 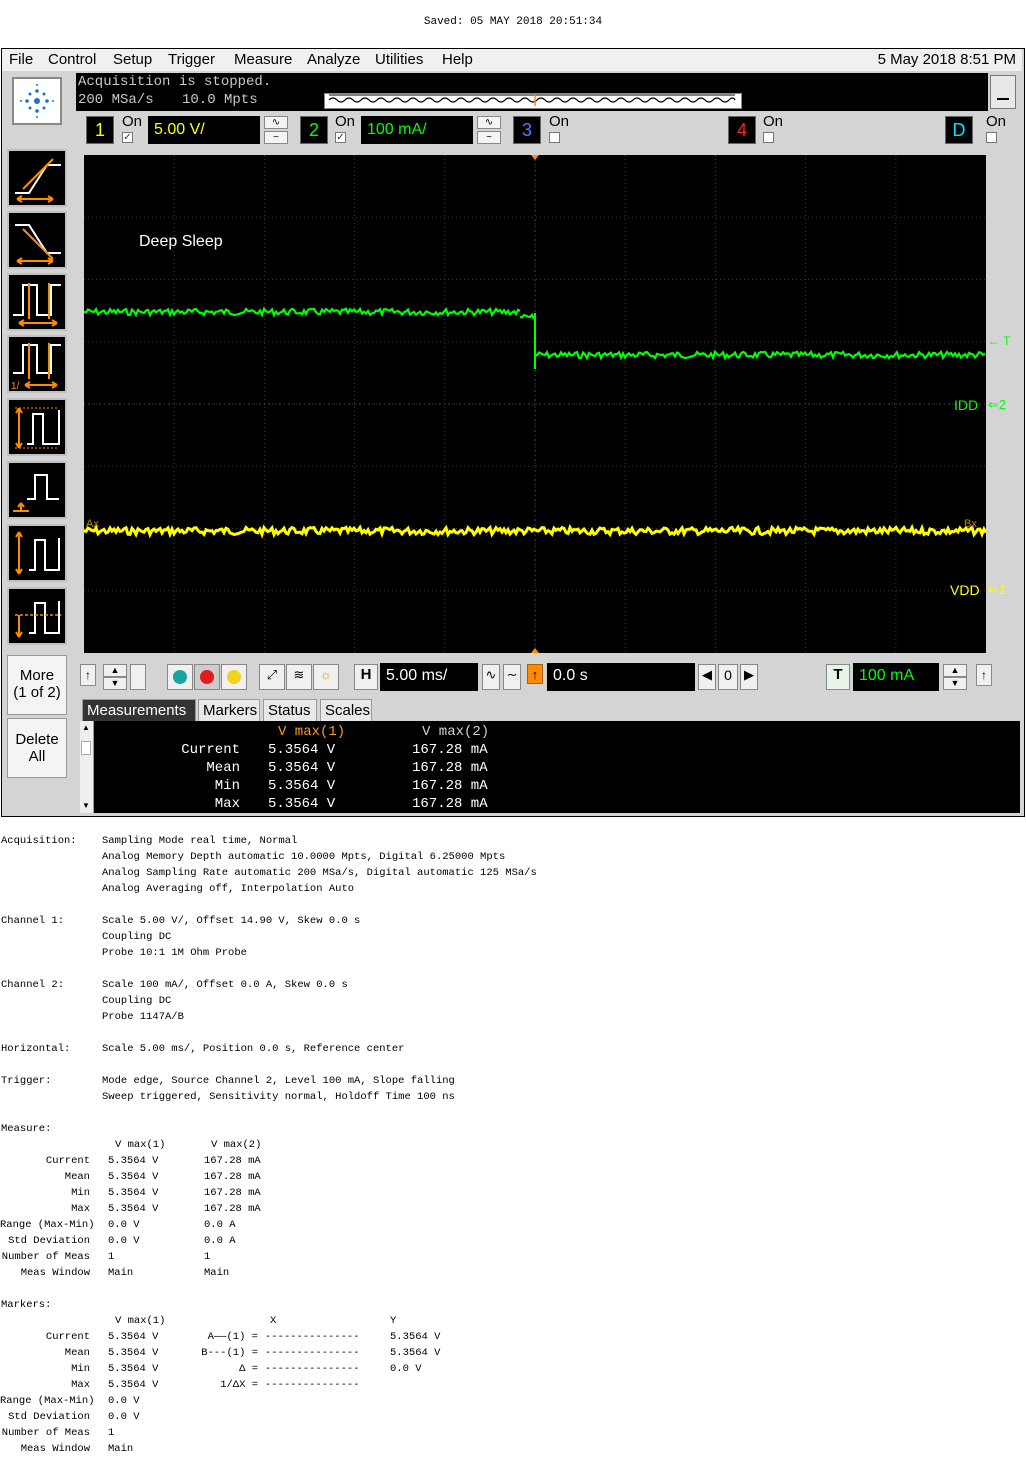 I want to click on channel-1-ground-marker: ⇐1, so click(x=997, y=590).